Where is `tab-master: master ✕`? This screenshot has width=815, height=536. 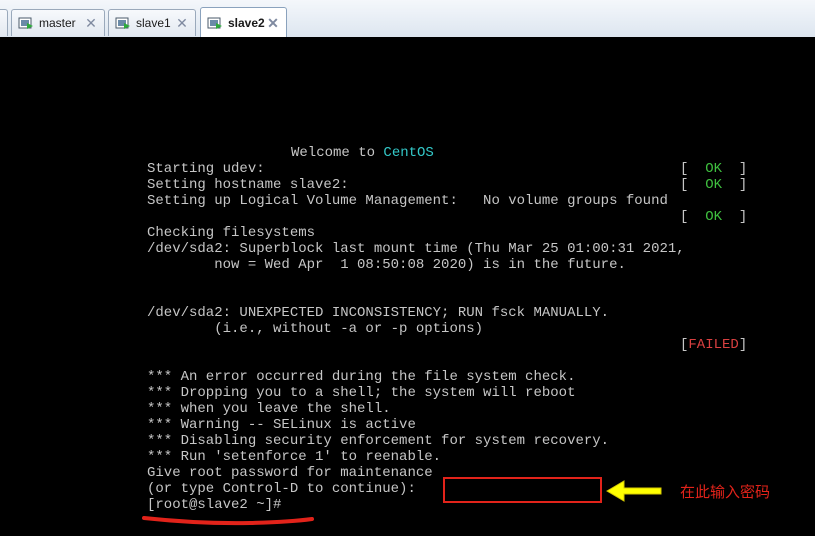 tab-master: master ✕ is located at coordinates (58, 22).